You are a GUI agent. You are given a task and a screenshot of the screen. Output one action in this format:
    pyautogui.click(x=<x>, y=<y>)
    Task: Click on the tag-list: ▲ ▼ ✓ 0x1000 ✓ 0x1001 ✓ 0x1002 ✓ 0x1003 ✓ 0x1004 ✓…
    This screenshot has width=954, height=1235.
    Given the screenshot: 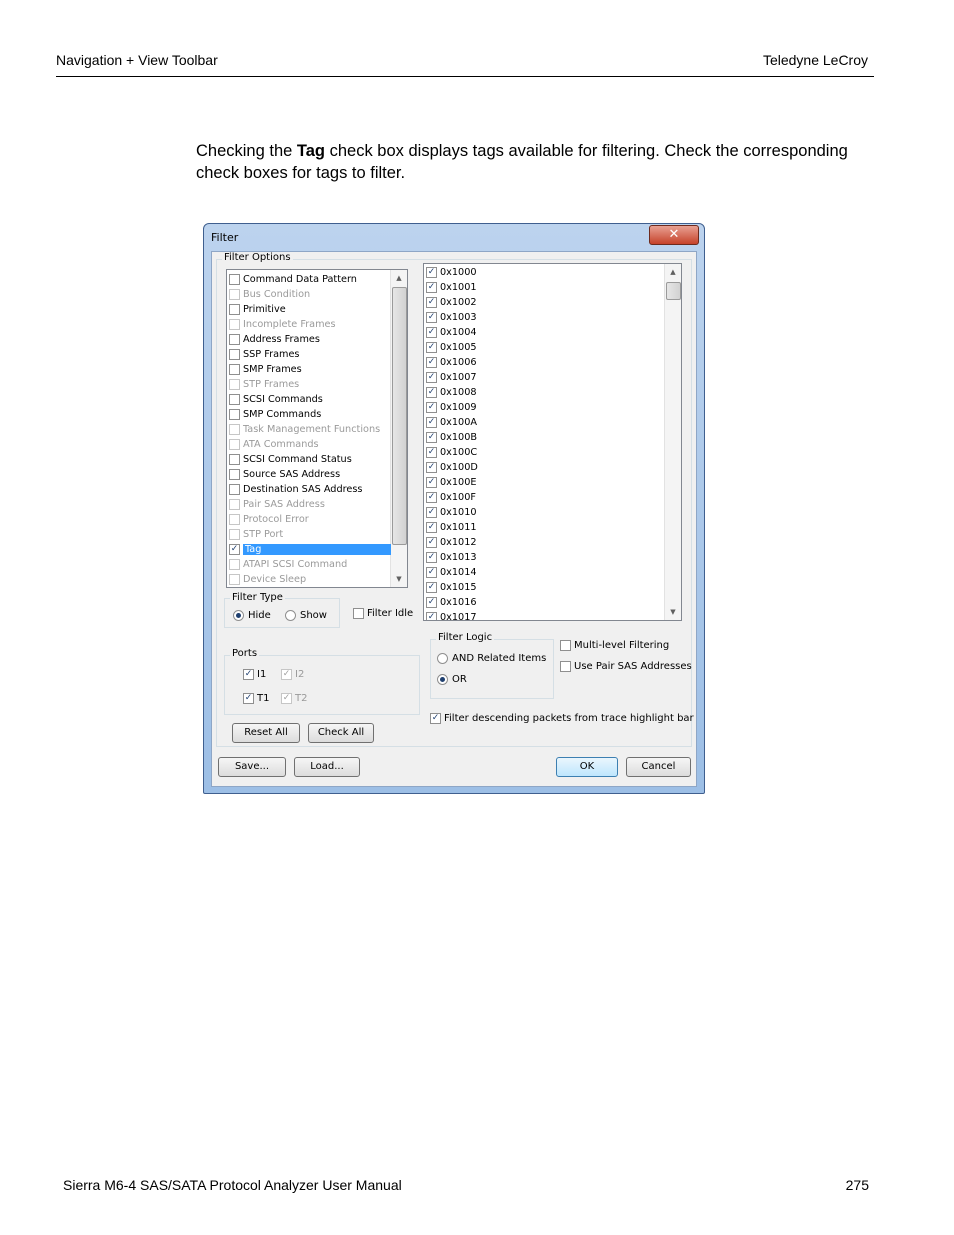 What is the action you would take?
    pyautogui.click(x=552, y=442)
    